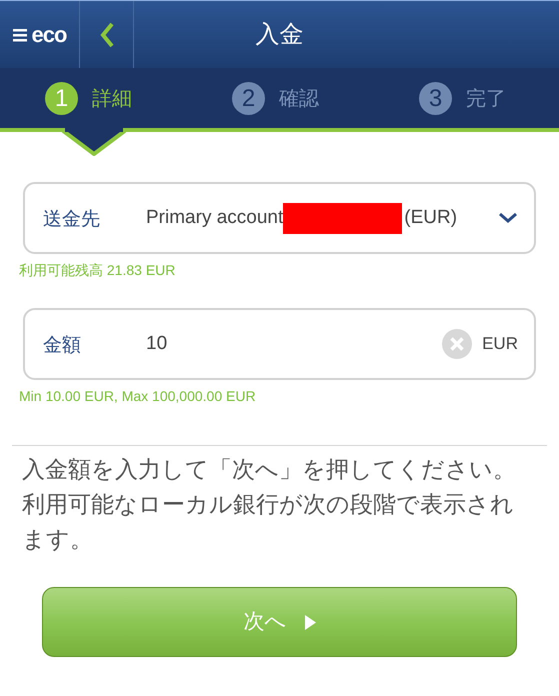 The width and height of the screenshot is (559, 696). I want to click on account-dropdown: 送金先 Primary account (EUR), so click(279, 218).